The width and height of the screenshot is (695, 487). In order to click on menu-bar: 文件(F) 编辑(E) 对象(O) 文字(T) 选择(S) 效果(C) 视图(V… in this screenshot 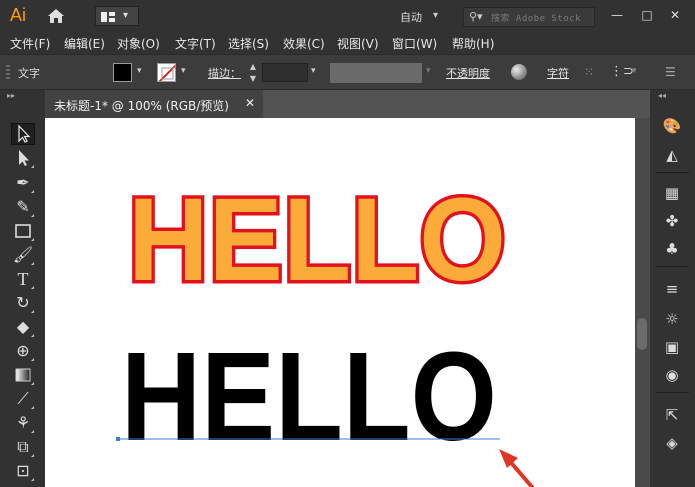, I will do `click(347, 43)`.